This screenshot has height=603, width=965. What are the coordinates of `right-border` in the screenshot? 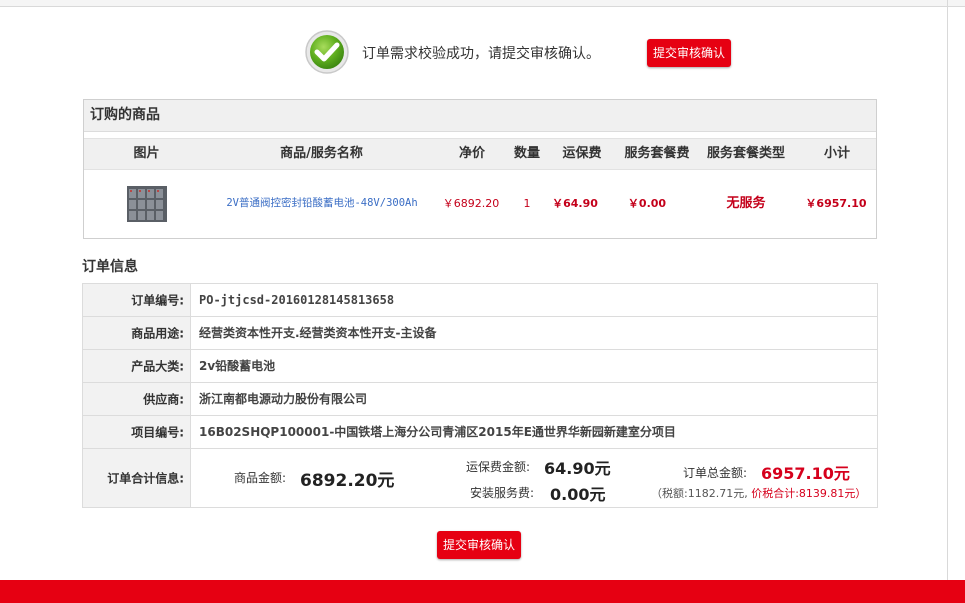 It's located at (947, 290).